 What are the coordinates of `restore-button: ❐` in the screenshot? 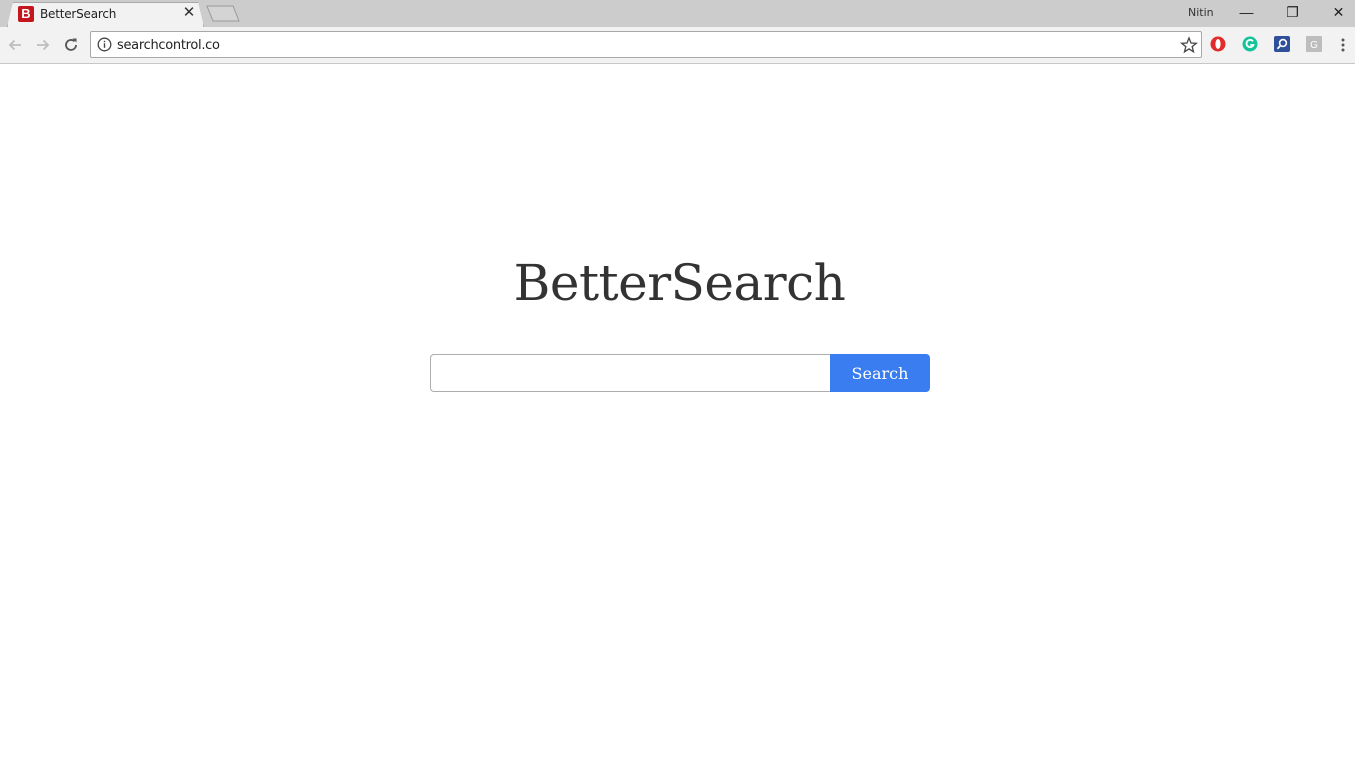 It's located at (1292, 12).